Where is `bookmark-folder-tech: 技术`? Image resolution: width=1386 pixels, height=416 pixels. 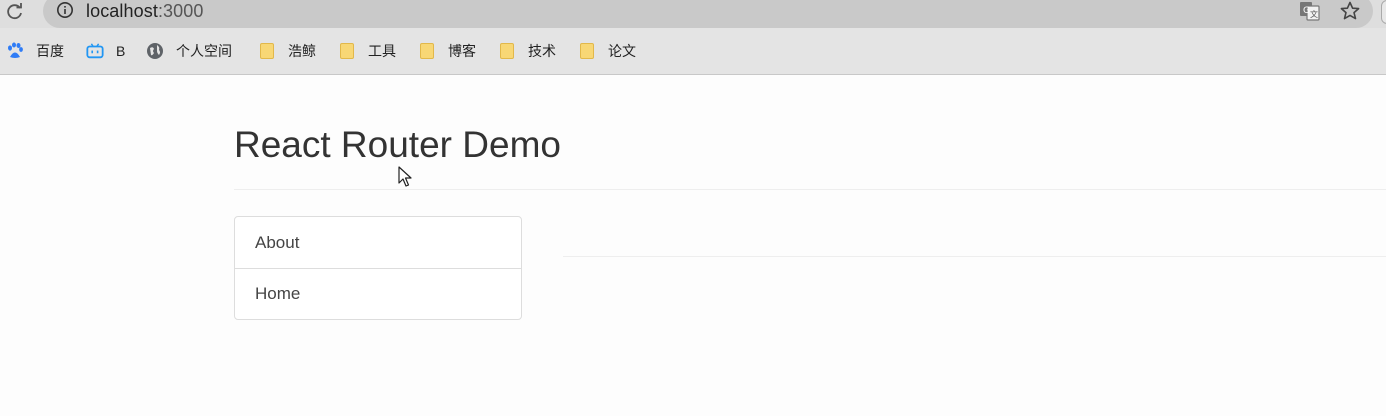 bookmark-folder-tech: 技术 is located at coordinates (527, 51).